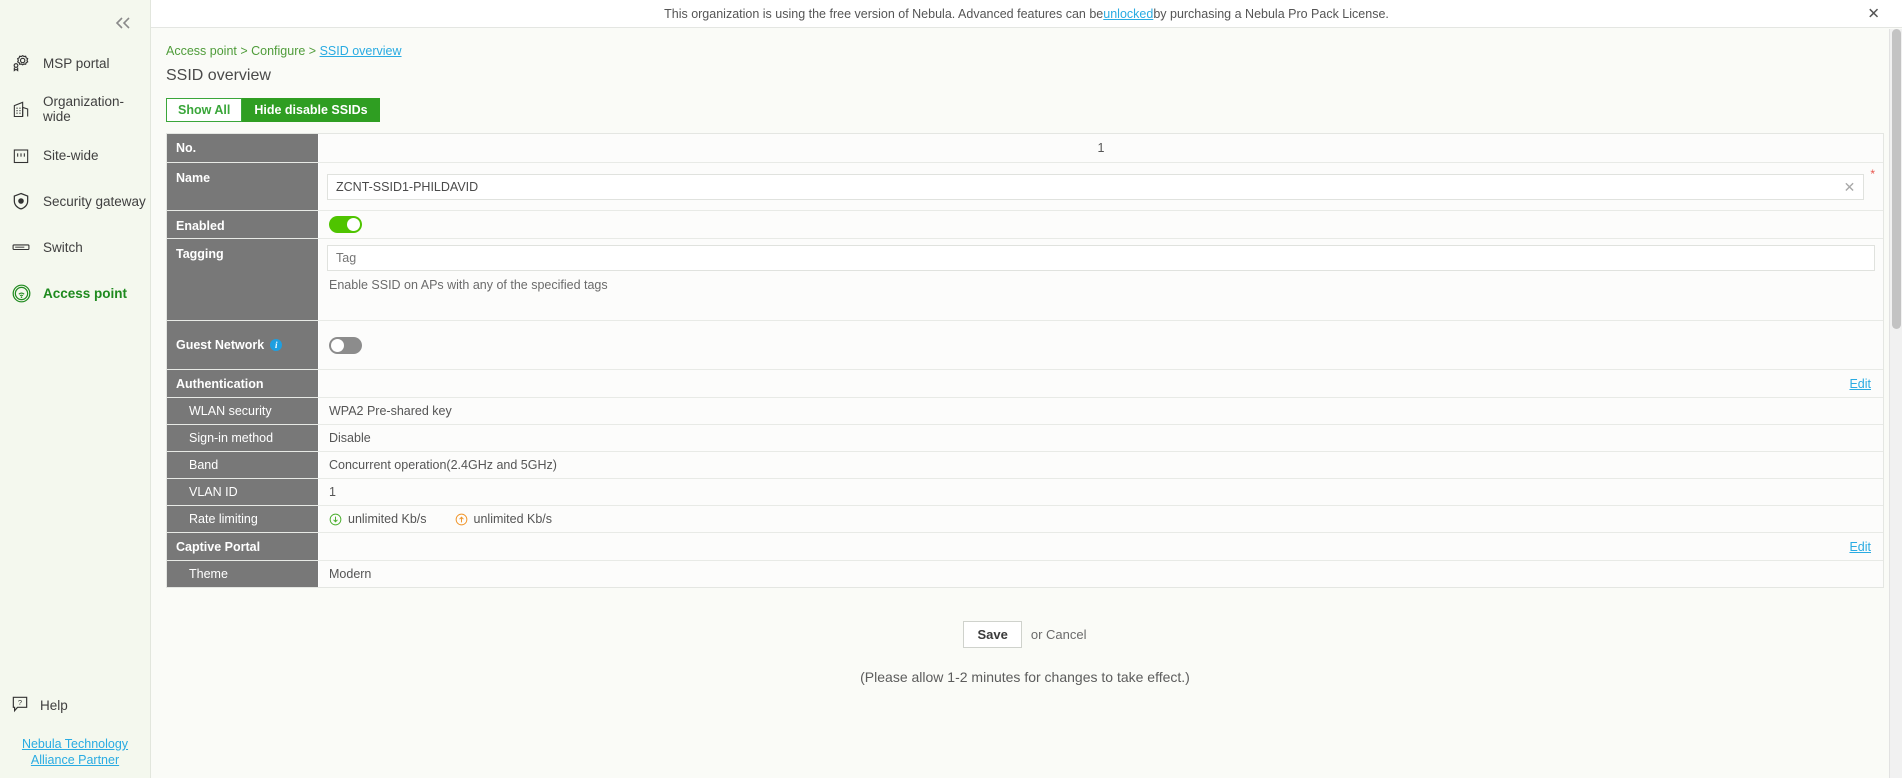  What do you see at coordinates (350, 438) in the screenshot?
I see `row-value-sign-in-method: Disable` at bounding box center [350, 438].